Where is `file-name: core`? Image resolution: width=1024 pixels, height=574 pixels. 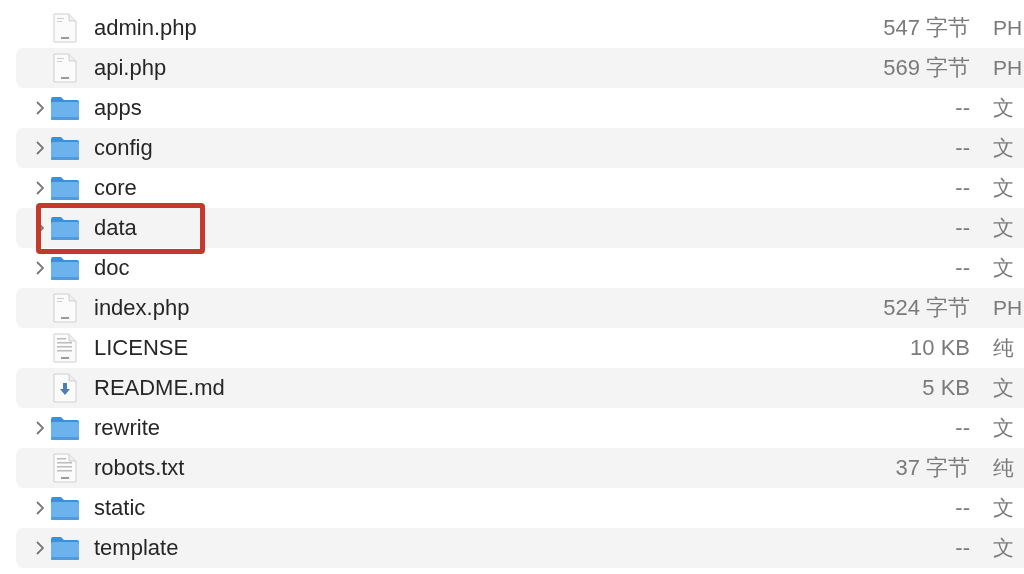 file-name: core is located at coordinates (417, 188).